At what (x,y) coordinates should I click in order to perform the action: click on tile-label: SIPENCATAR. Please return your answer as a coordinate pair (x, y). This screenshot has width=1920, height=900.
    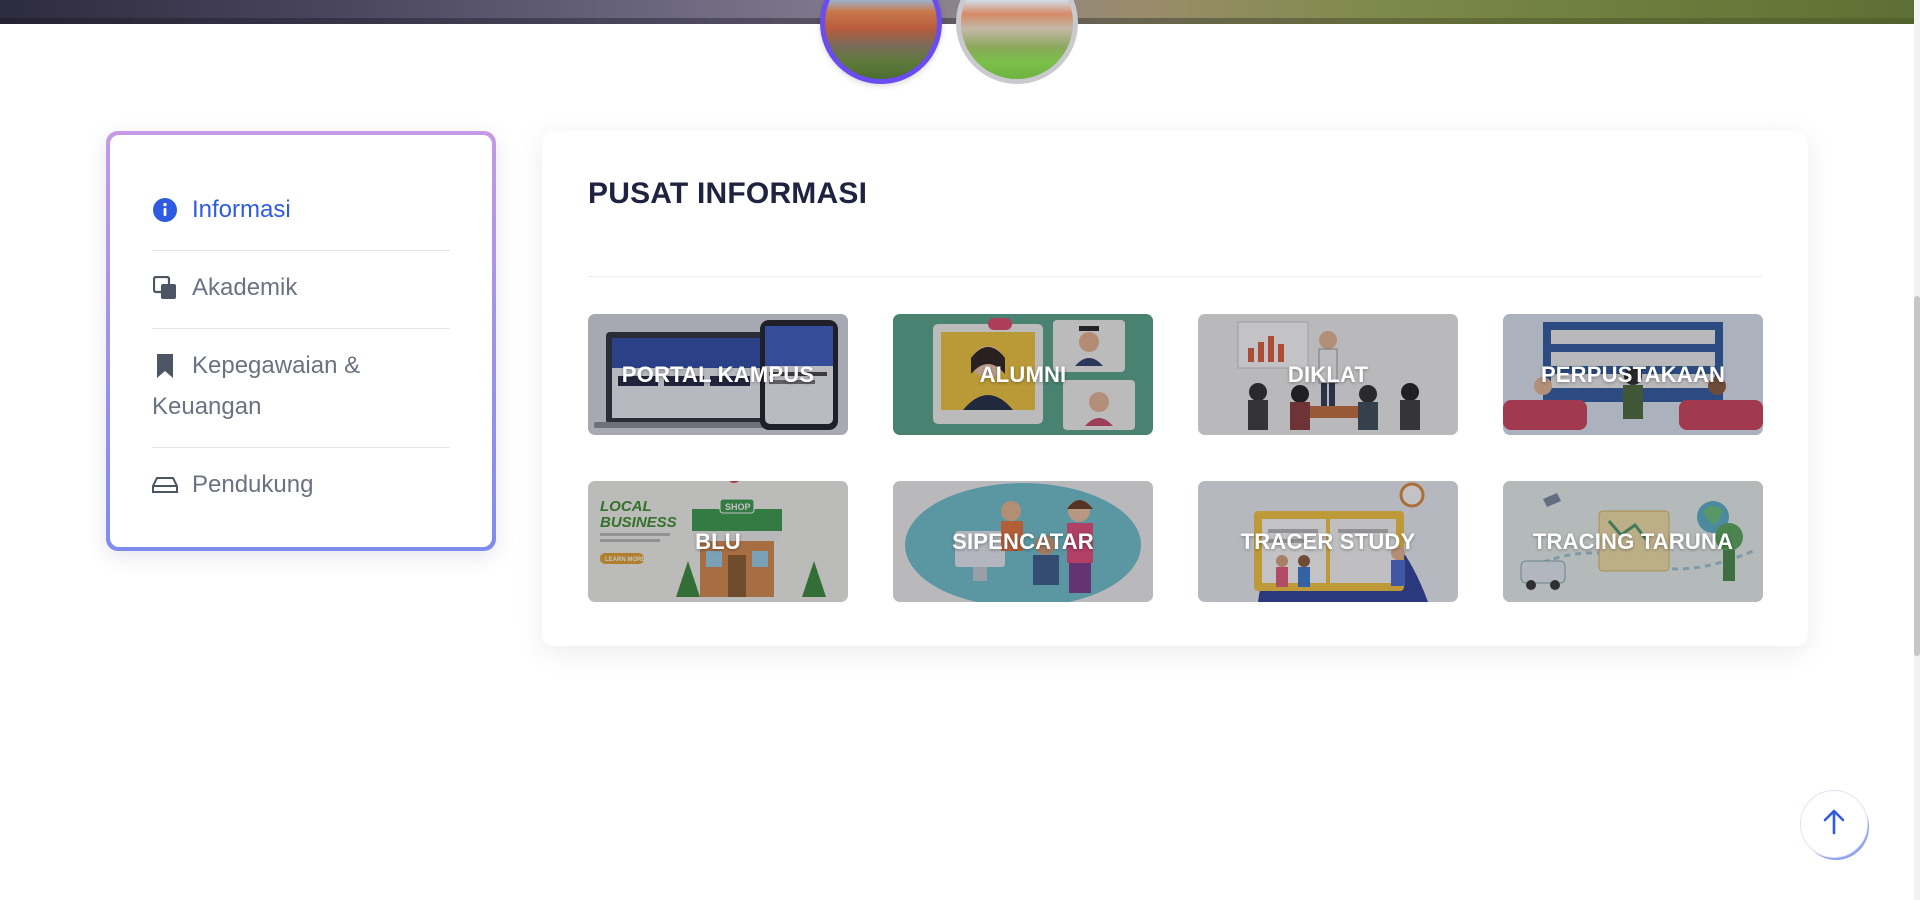
    Looking at the image, I should click on (1023, 541).